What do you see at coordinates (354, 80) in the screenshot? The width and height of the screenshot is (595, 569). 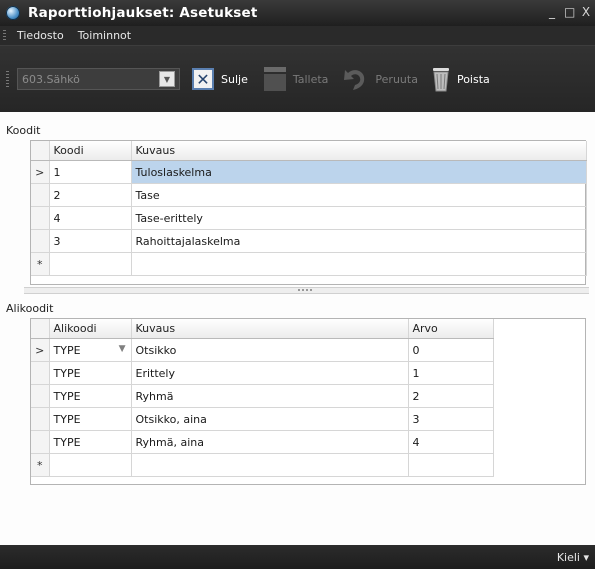 I see `undo-icon` at bounding box center [354, 80].